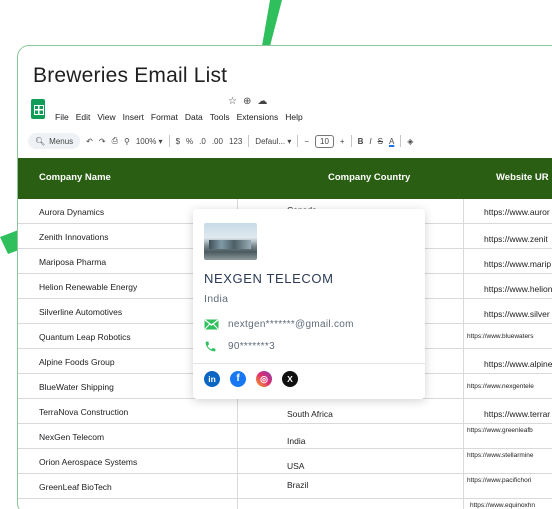 The height and width of the screenshot is (509, 552). Describe the element at coordinates (258, 117) in the screenshot. I see `menu-extensions: Extensions` at that location.